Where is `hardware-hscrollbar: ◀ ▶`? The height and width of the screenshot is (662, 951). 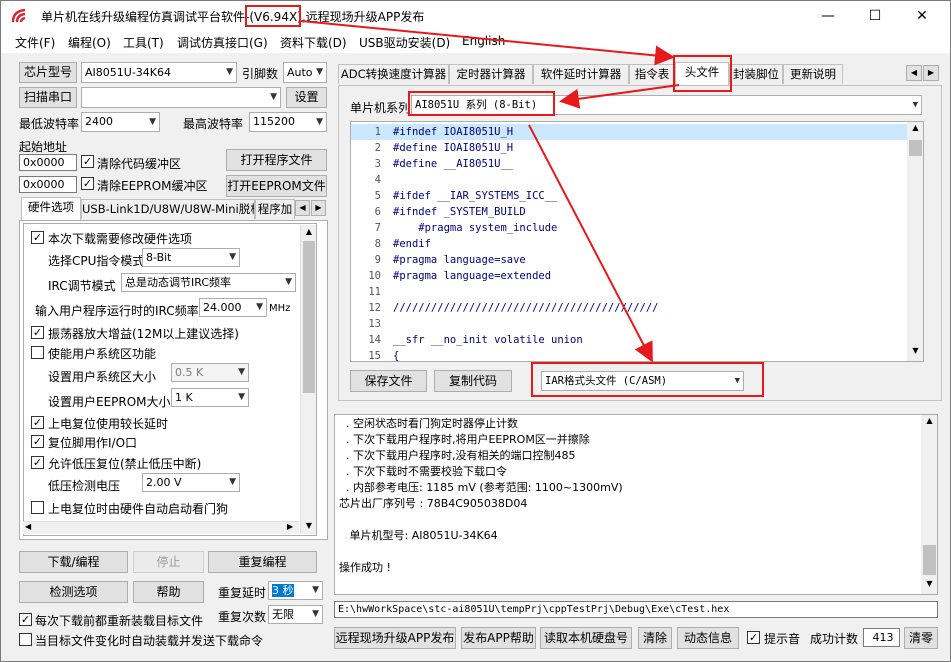
hardware-hscrollbar: ◀ ▶ is located at coordinates (161, 527).